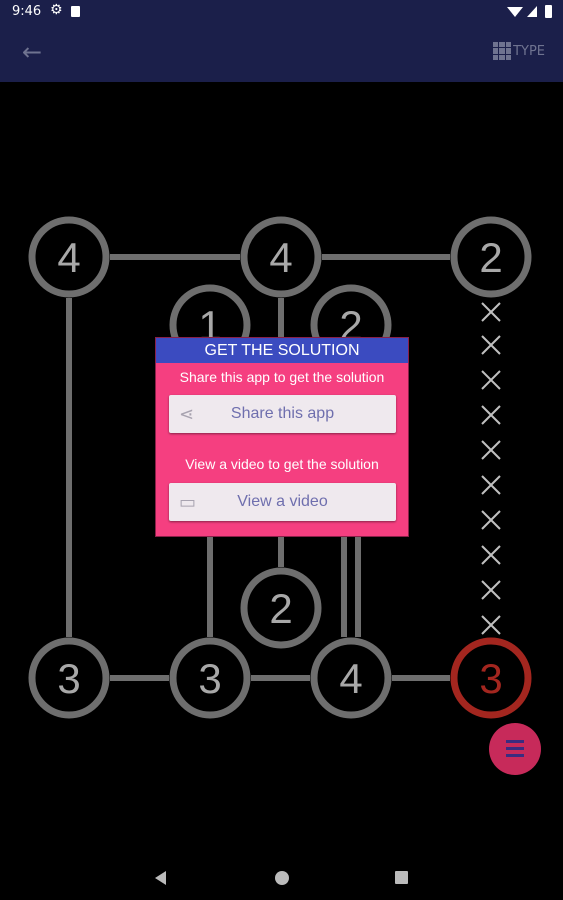 The image size is (563, 900). Describe the element at coordinates (515, 749) in the screenshot. I see `menu-fab` at that location.